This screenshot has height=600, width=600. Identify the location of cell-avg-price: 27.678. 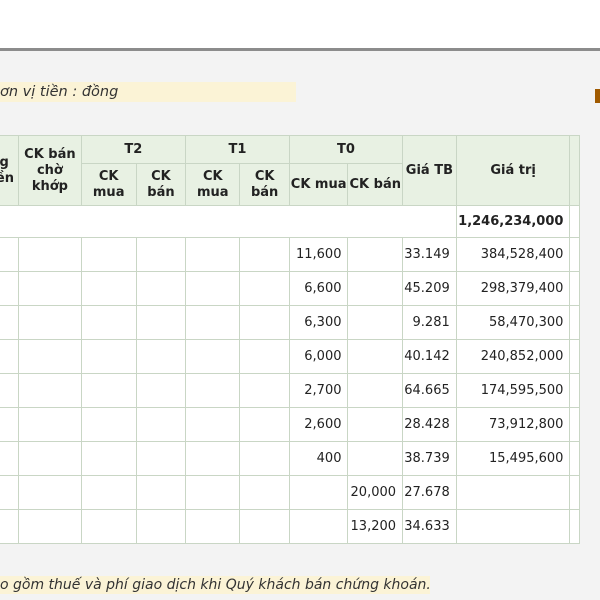
(429, 492).